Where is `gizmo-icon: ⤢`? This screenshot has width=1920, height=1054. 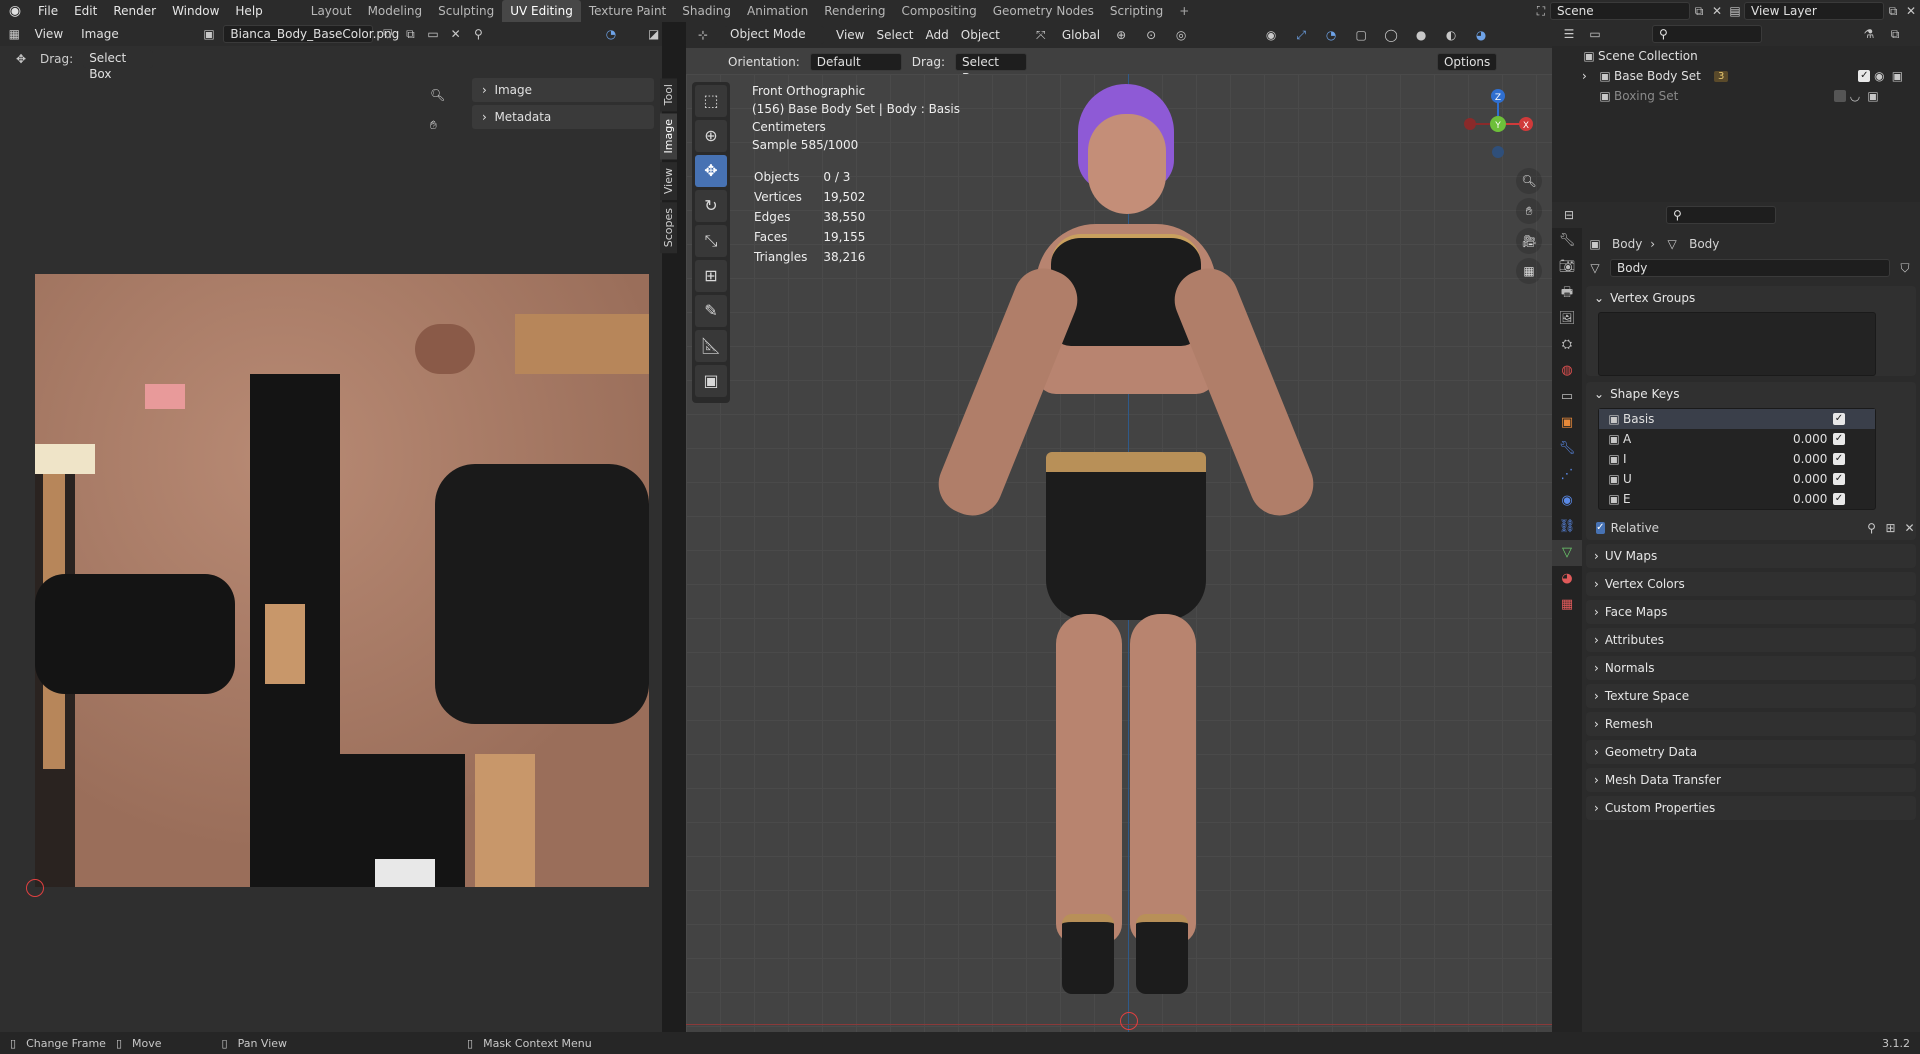
gizmo-icon: ⤢ is located at coordinates (1301, 35).